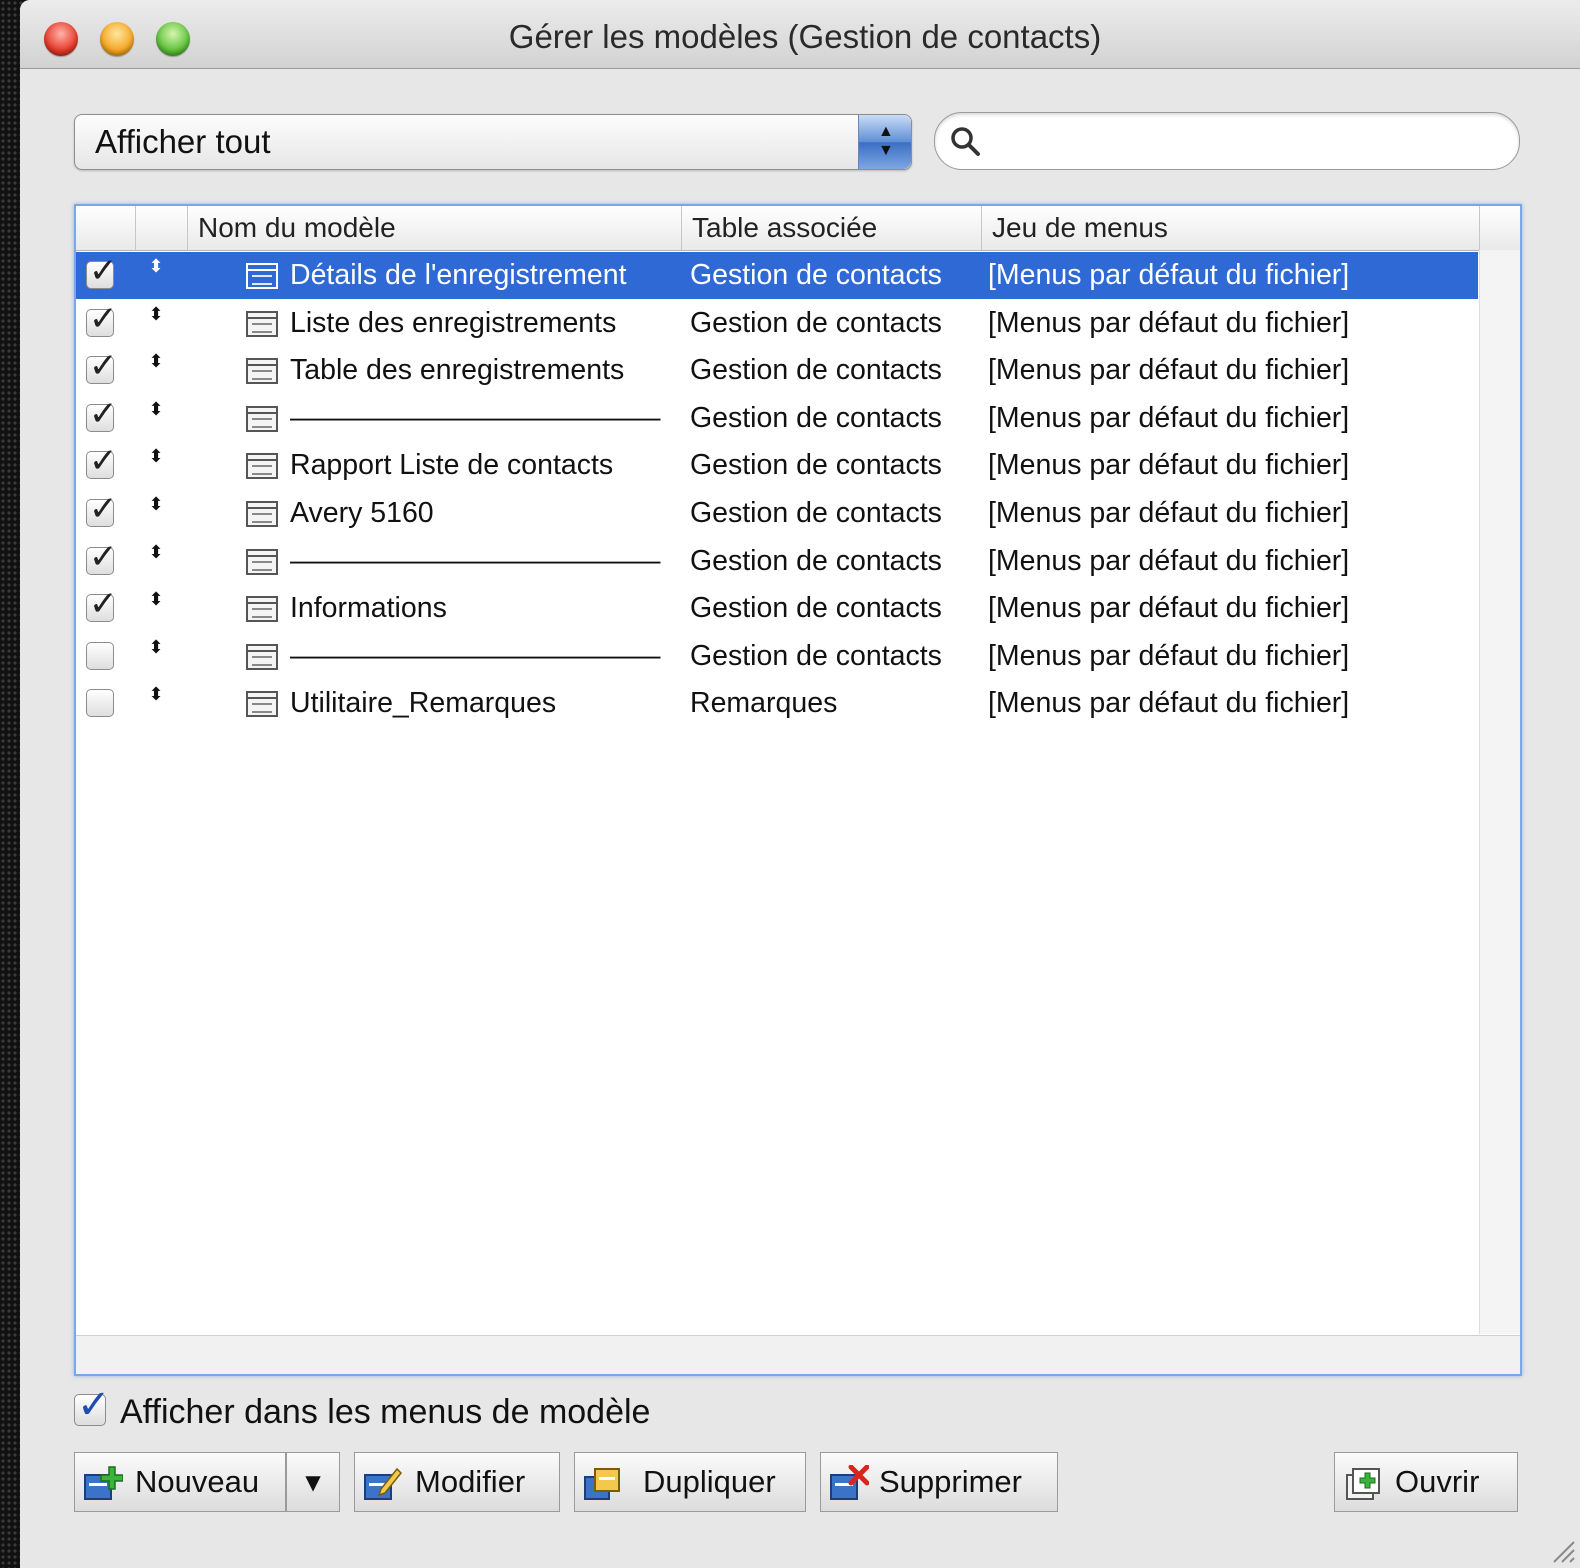 The height and width of the screenshot is (1568, 1580). I want to click on open-button: Ouvrir, so click(1426, 1482).